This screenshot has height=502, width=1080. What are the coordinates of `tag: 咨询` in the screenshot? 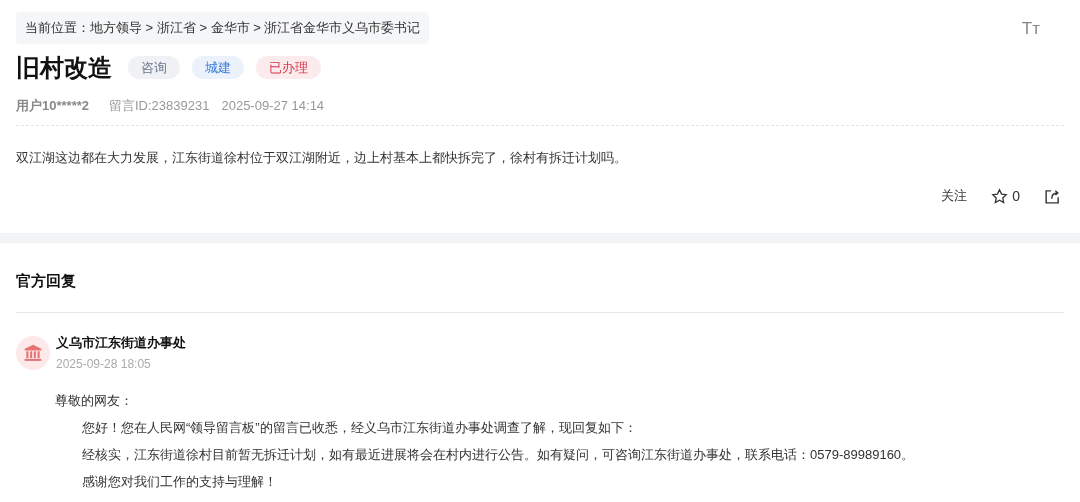 It's located at (154, 67).